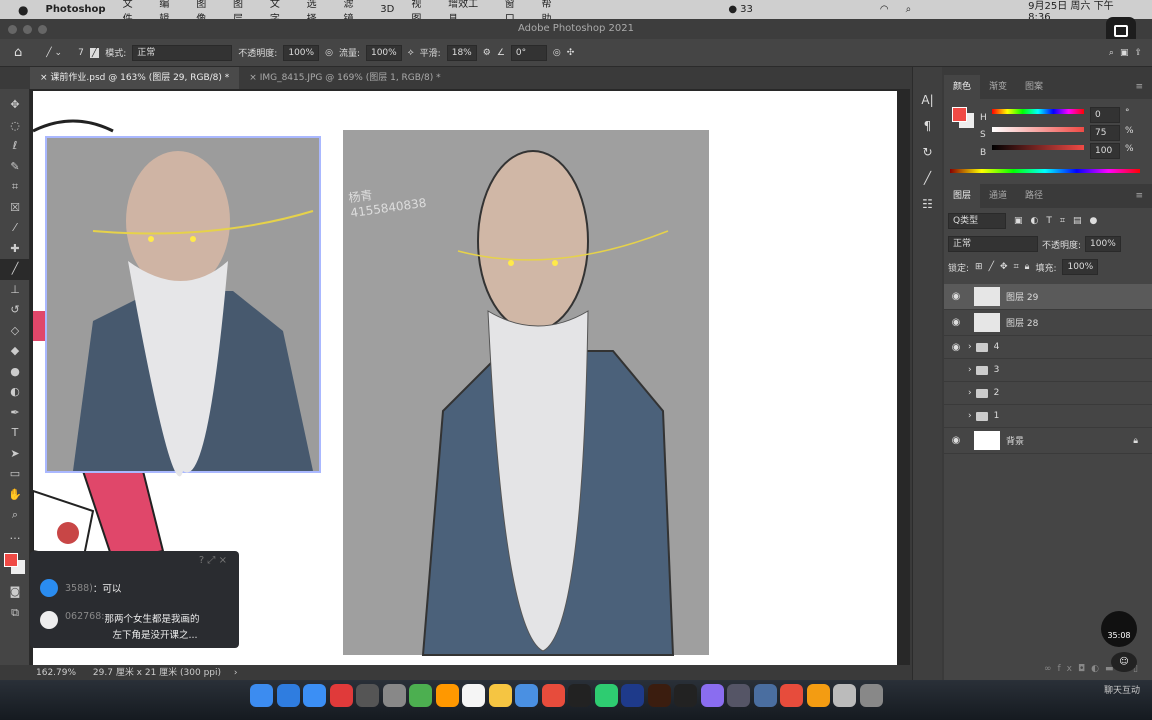 The image size is (1152, 720). Describe the element at coordinates (223, 560) in the screenshot. I see `close-icon: ×` at that location.